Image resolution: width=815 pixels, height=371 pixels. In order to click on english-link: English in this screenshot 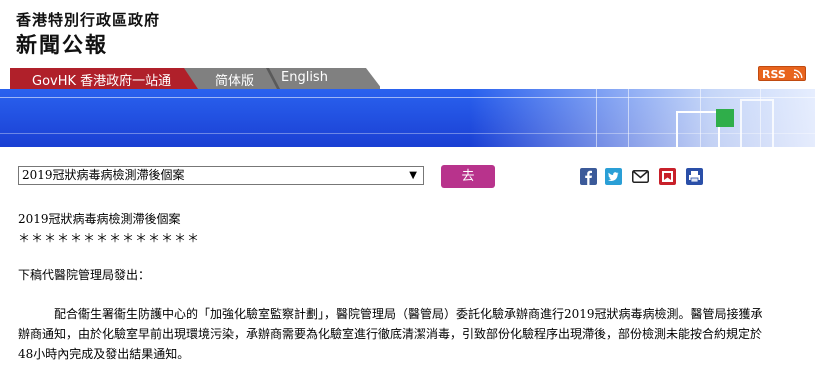, I will do `click(304, 77)`.